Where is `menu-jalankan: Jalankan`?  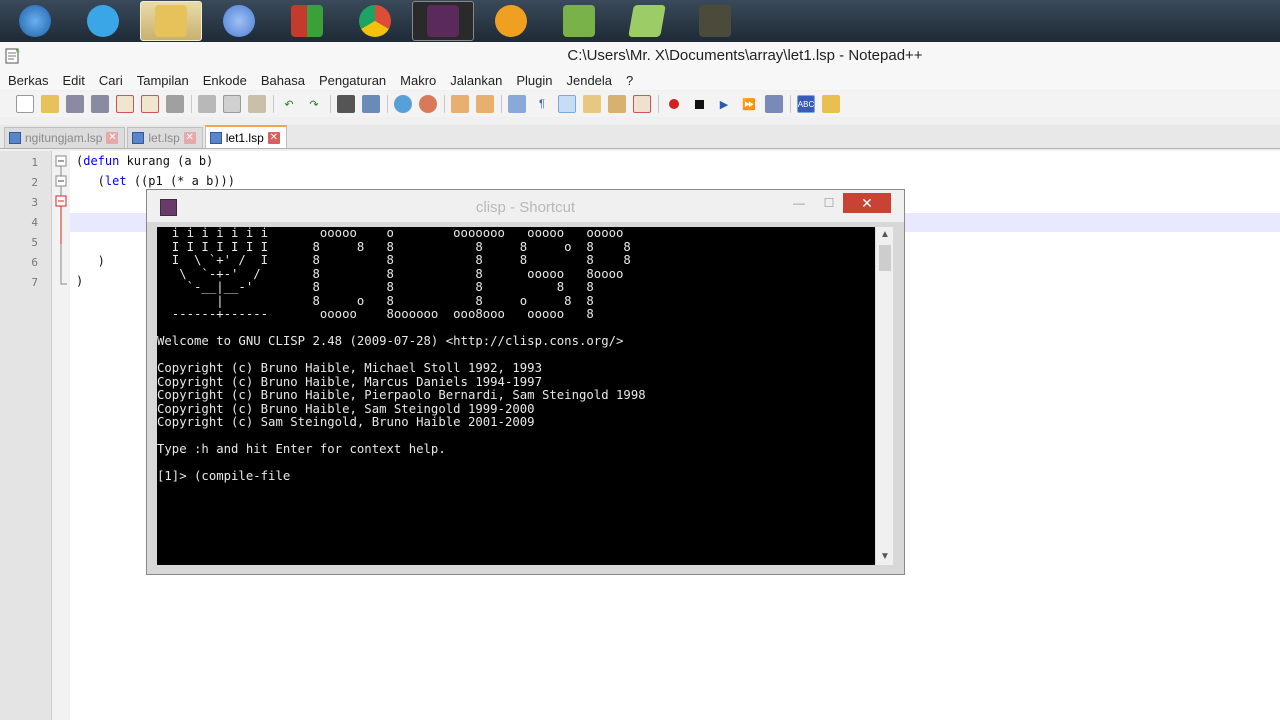
menu-jalankan: Jalankan is located at coordinates (476, 80).